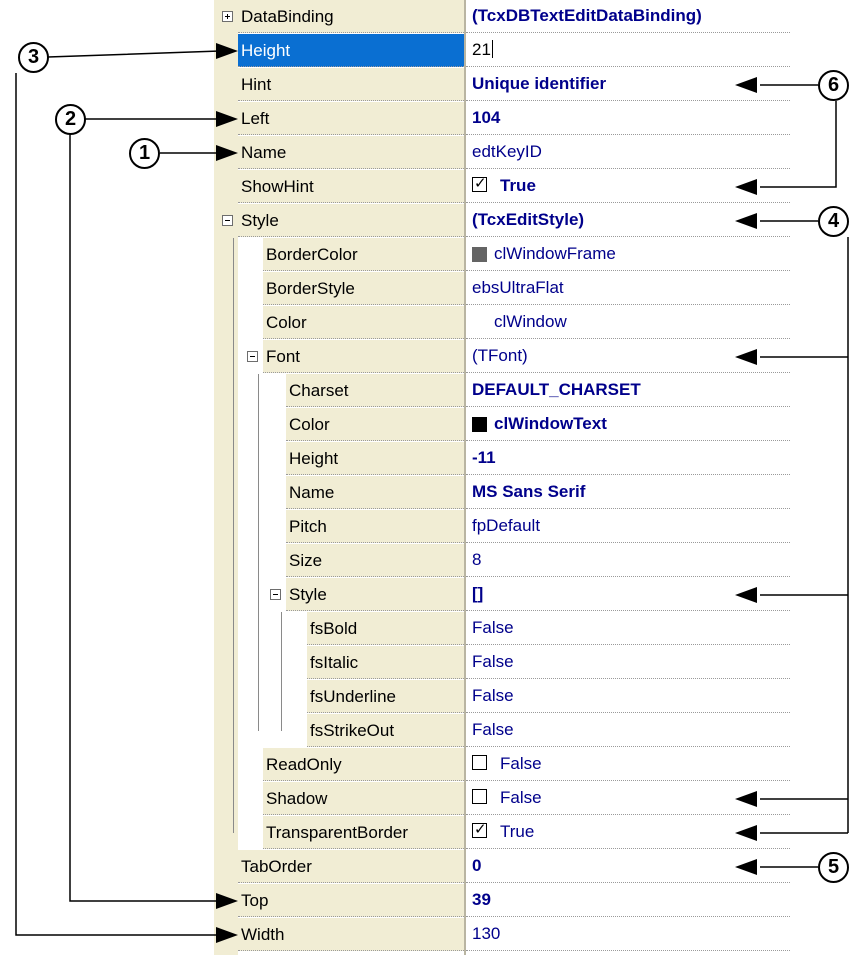 The width and height of the screenshot is (862, 955). Describe the element at coordinates (833, 221) in the screenshot. I see `callout-4: 4` at that location.